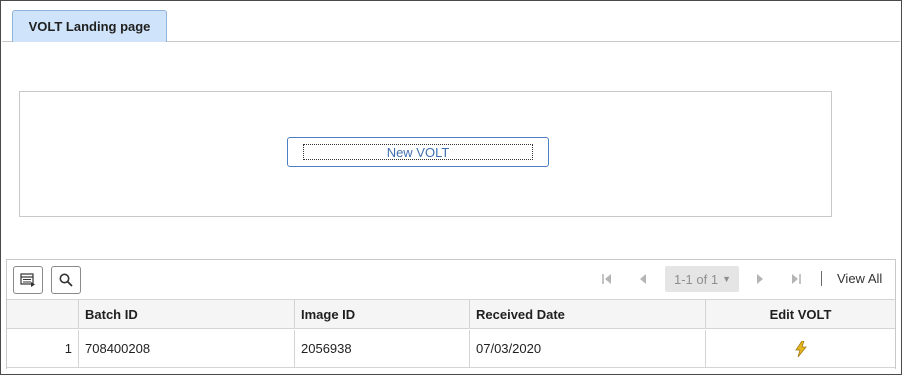  I want to click on chevron-down-icon: ▼, so click(727, 279).